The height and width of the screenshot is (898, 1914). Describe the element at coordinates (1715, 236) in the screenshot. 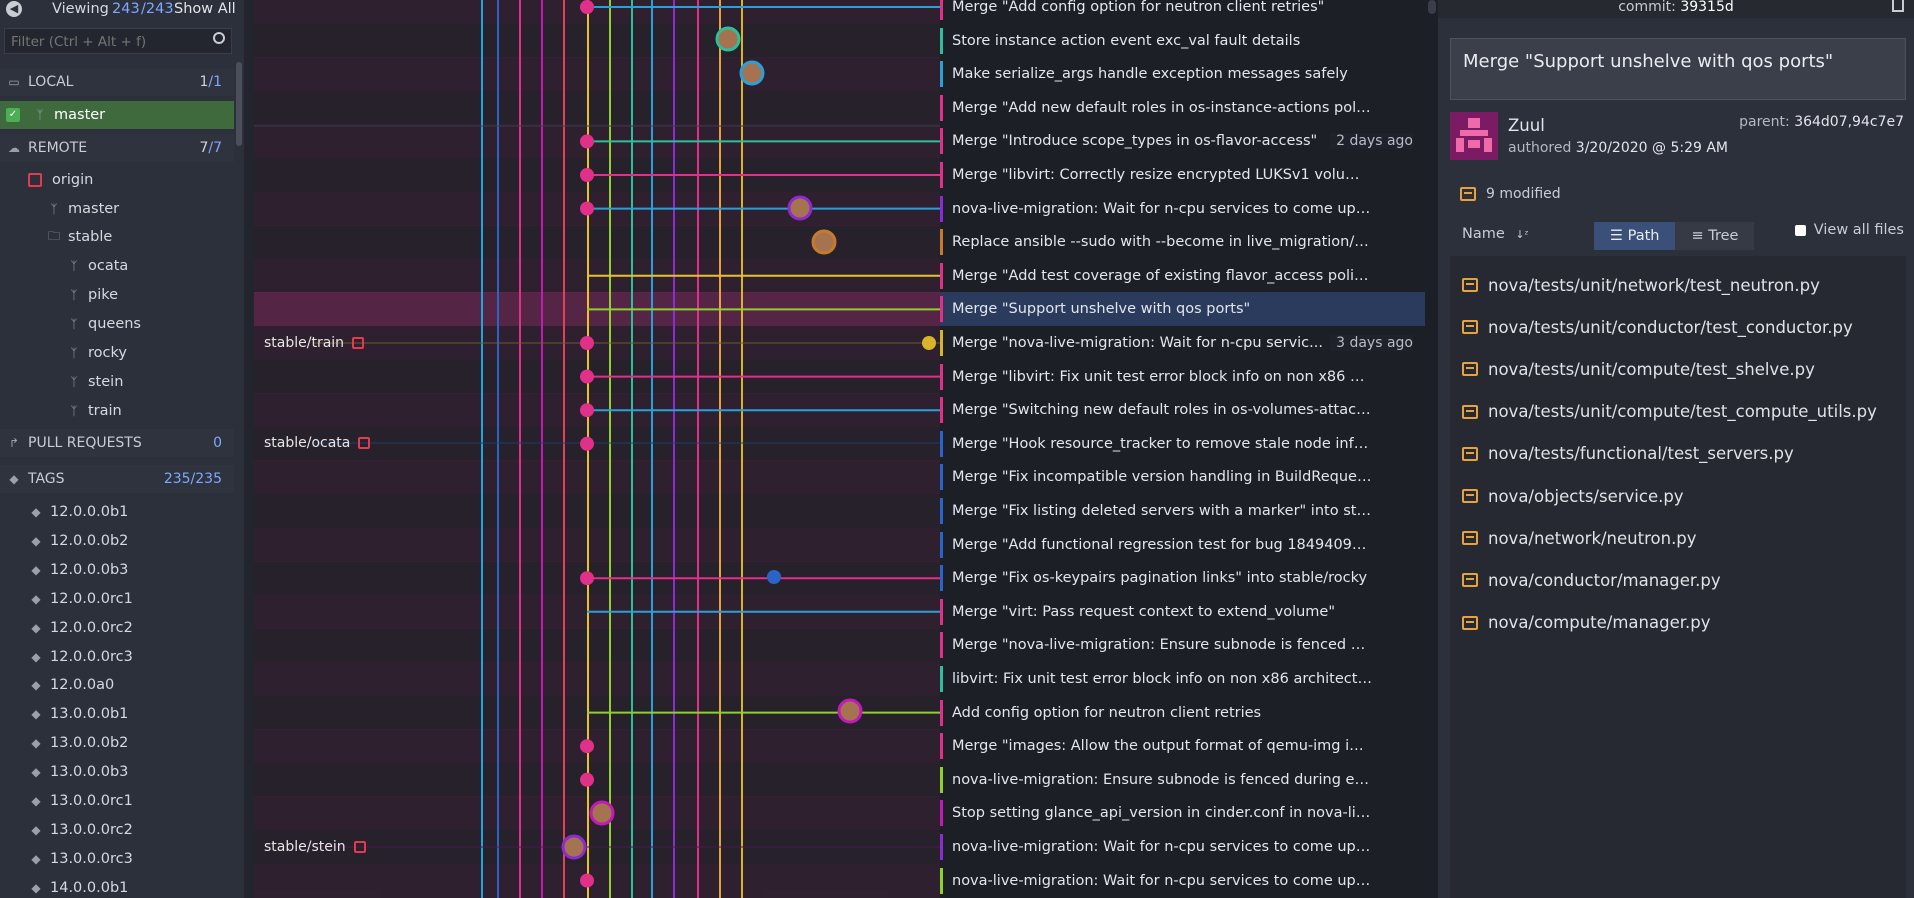

I see `tree-view-button: ≡ Tree` at that location.